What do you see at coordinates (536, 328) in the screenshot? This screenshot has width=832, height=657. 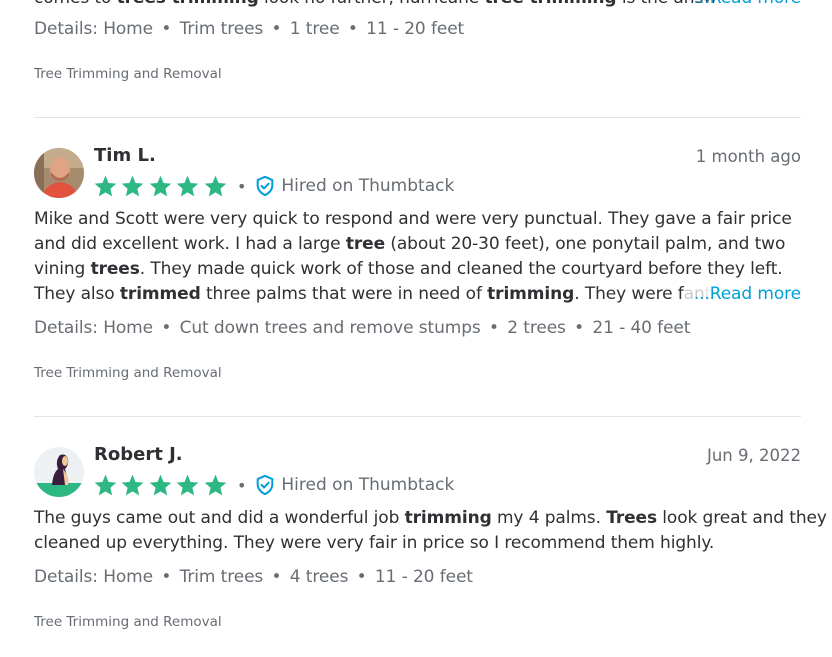 I see `details-item: 2 trees` at bounding box center [536, 328].